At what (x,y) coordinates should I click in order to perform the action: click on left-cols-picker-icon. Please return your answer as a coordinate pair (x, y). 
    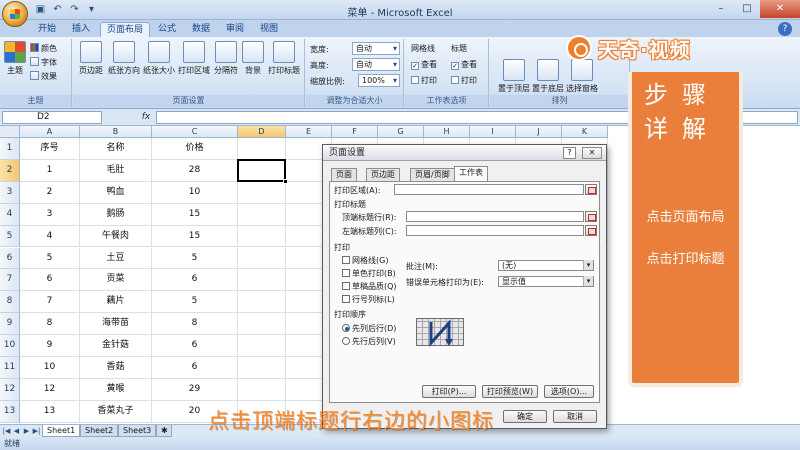
    Looking at the image, I should click on (591, 230).